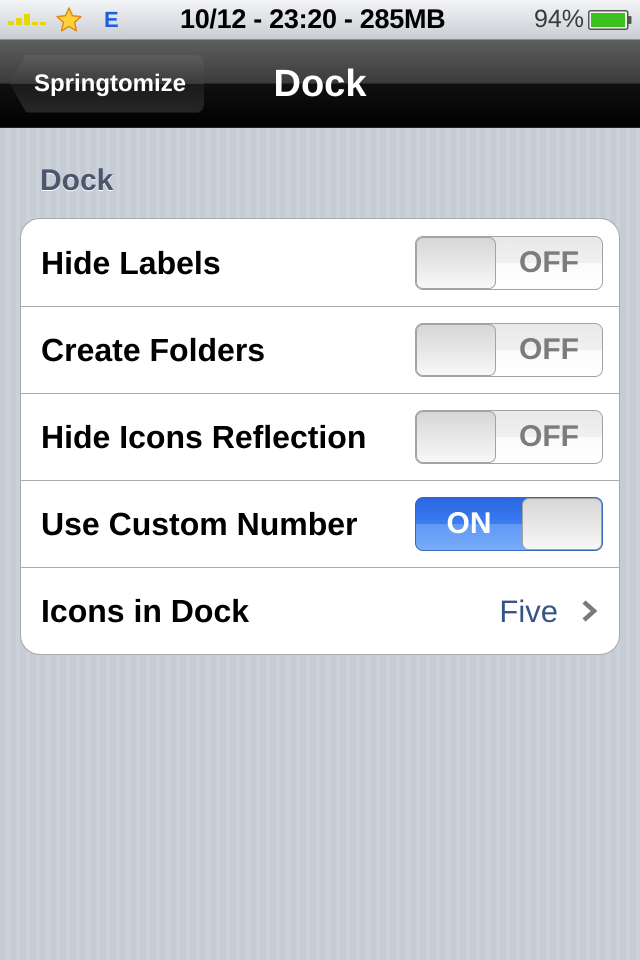  I want to click on setting-label: Create Folders, so click(153, 350).